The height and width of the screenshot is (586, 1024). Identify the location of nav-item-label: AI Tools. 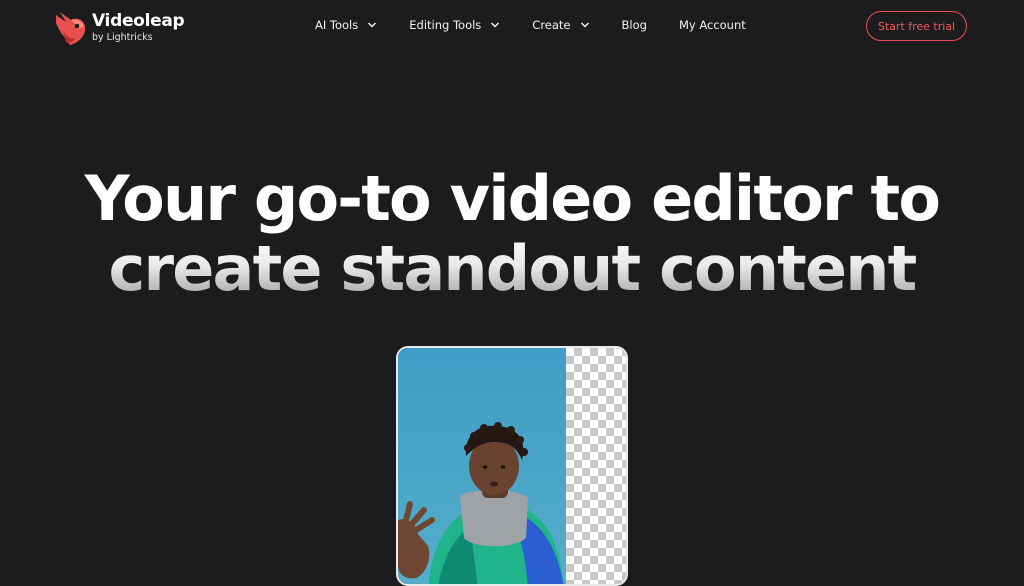
(337, 25).